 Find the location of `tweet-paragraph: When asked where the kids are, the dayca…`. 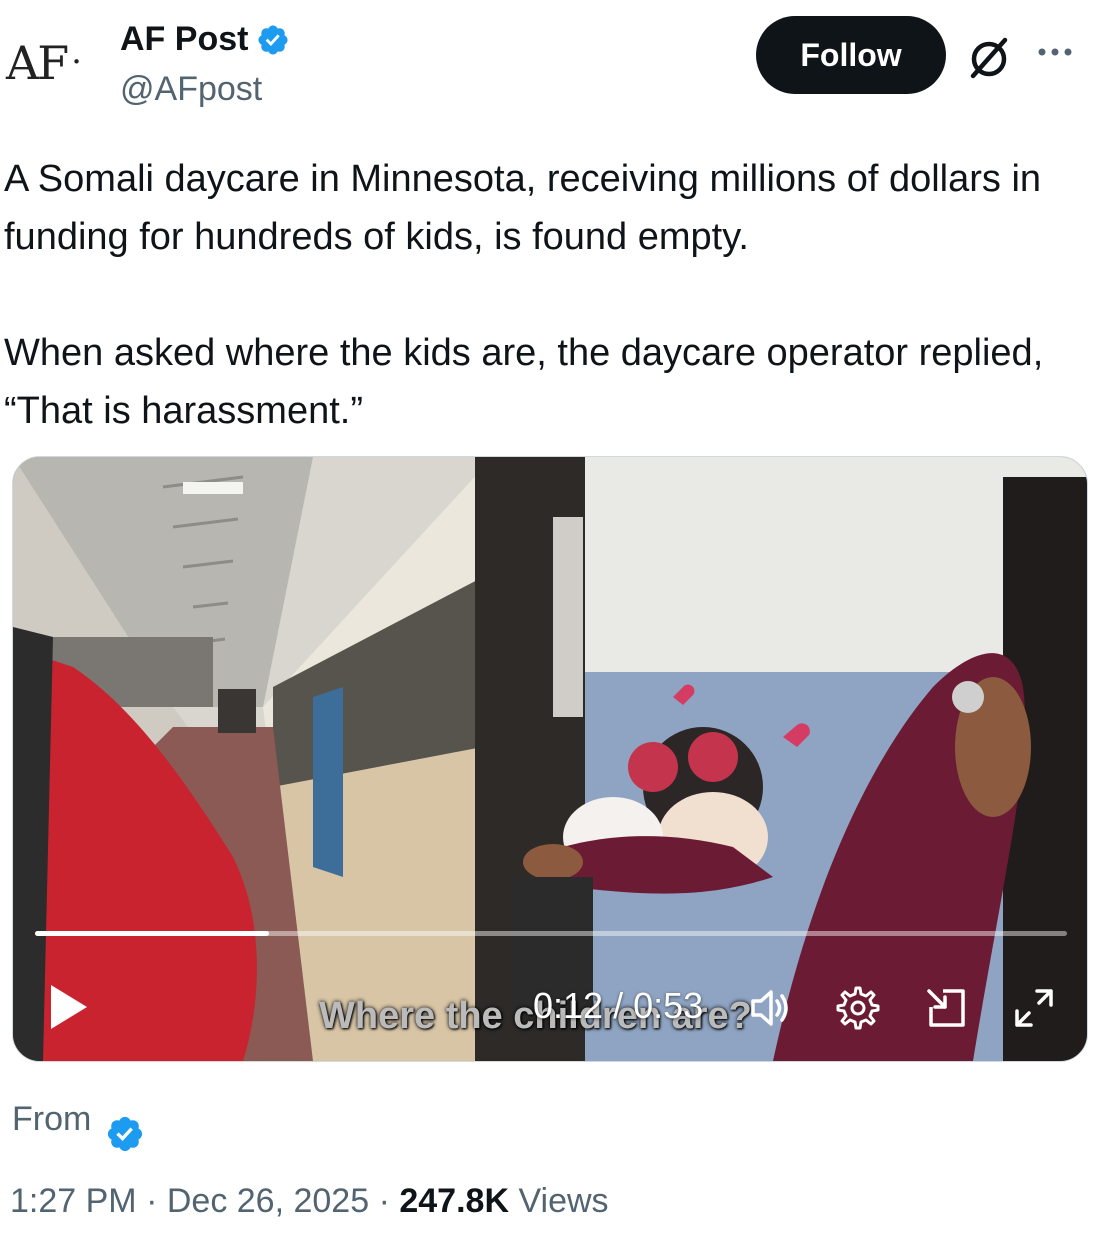

tweet-paragraph: When asked where the kids are, the dayca… is located at coordinates (524, 382).